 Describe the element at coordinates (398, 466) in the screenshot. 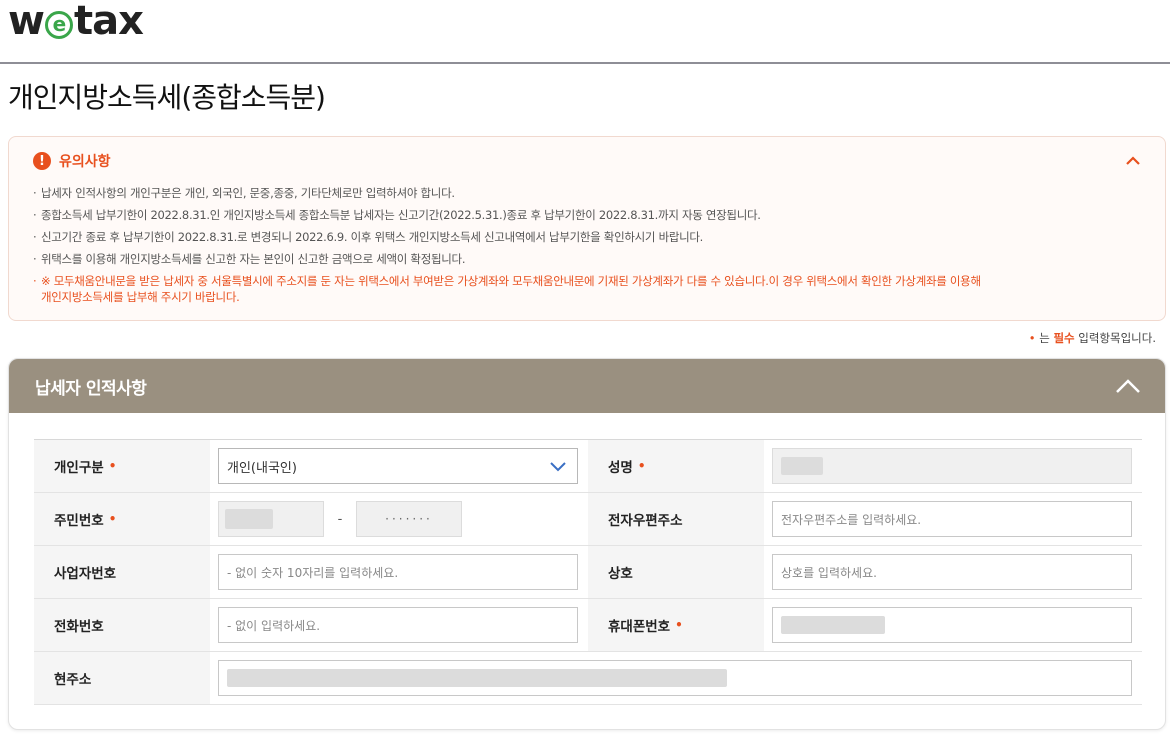

I see `type-select: 개인(내국인)` at that location.